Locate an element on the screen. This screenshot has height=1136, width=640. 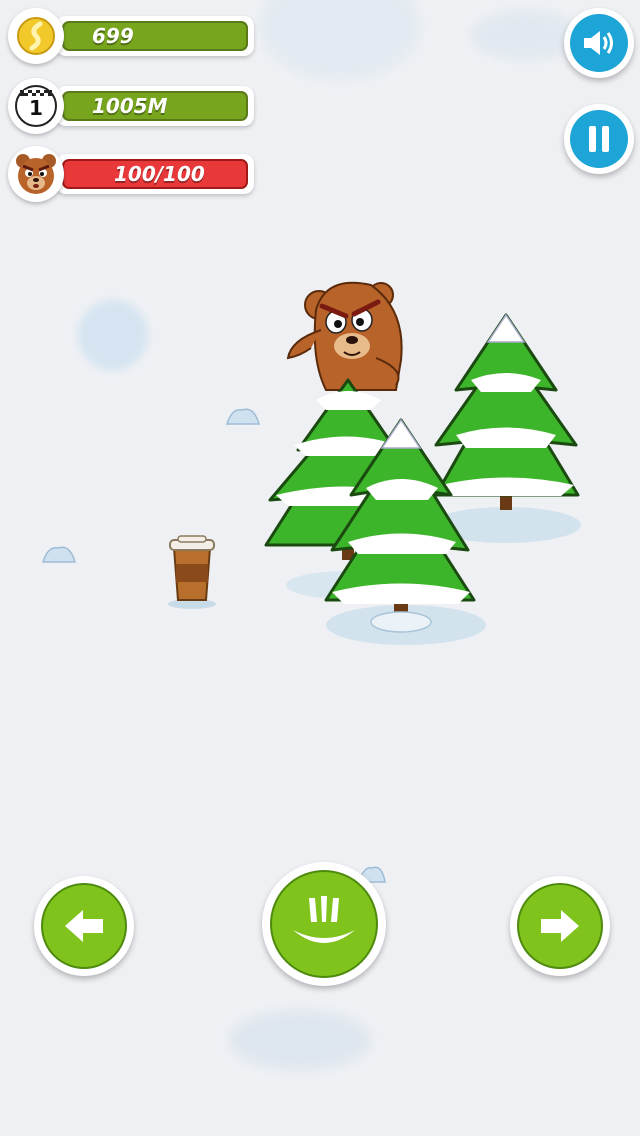
health-counter: 100/100 is located at coordinates (133, 175).